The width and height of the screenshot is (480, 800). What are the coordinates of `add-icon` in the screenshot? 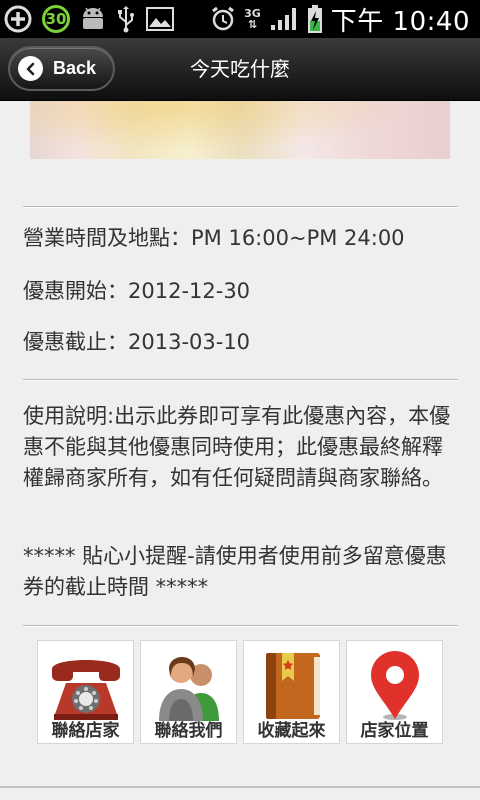 It's located at (18, 19).